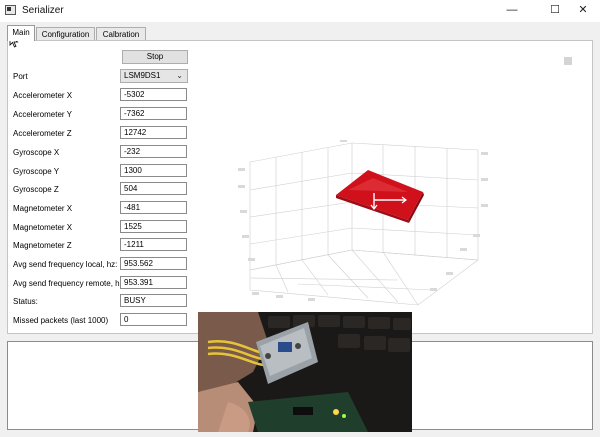 This screenshot has height=437, width=600. I want to click on accel-x-label: Accelerometer X, so click(43, 95).